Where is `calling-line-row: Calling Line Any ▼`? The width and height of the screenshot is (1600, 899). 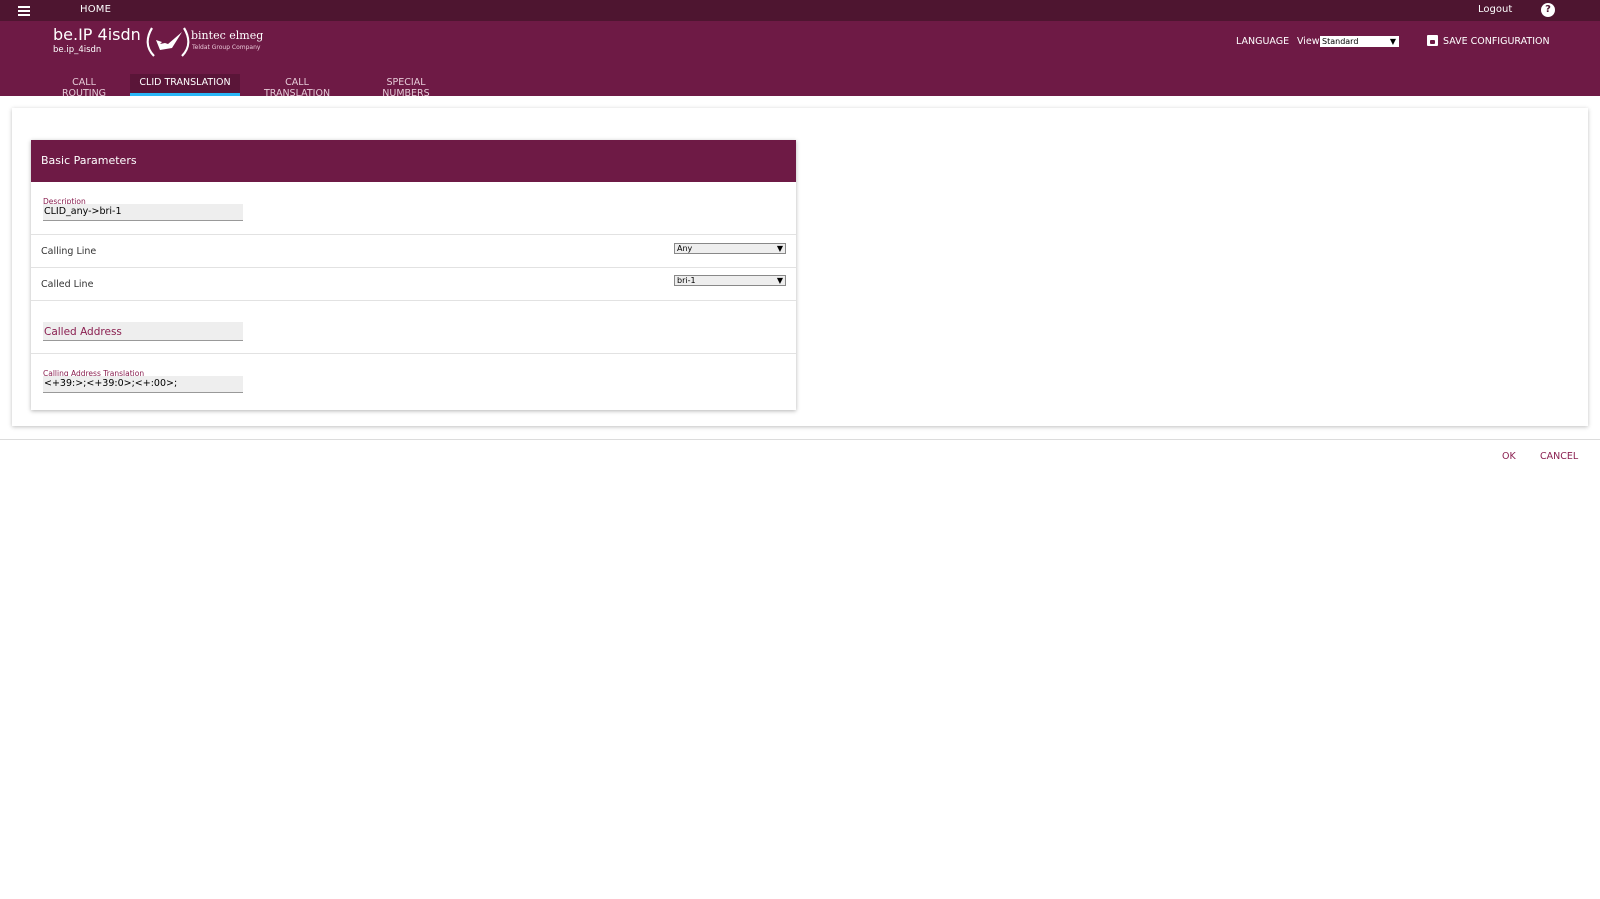
calling-line-row: Calling Line Any ▼ is located at coordinates (413, 251).